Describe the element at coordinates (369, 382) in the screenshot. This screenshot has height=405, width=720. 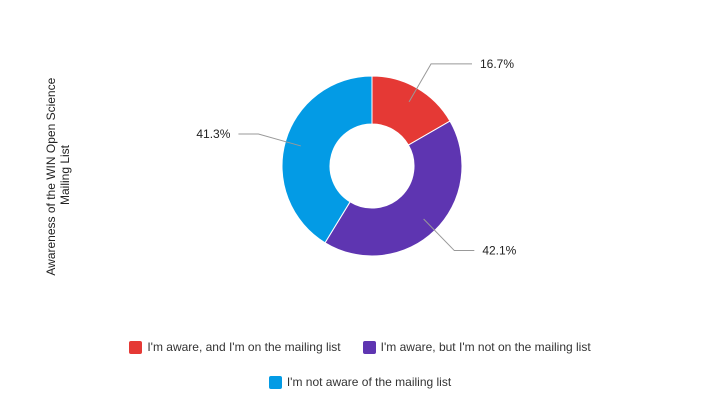
I see `legend-label: I'm not aware of the mailing list` at that location.